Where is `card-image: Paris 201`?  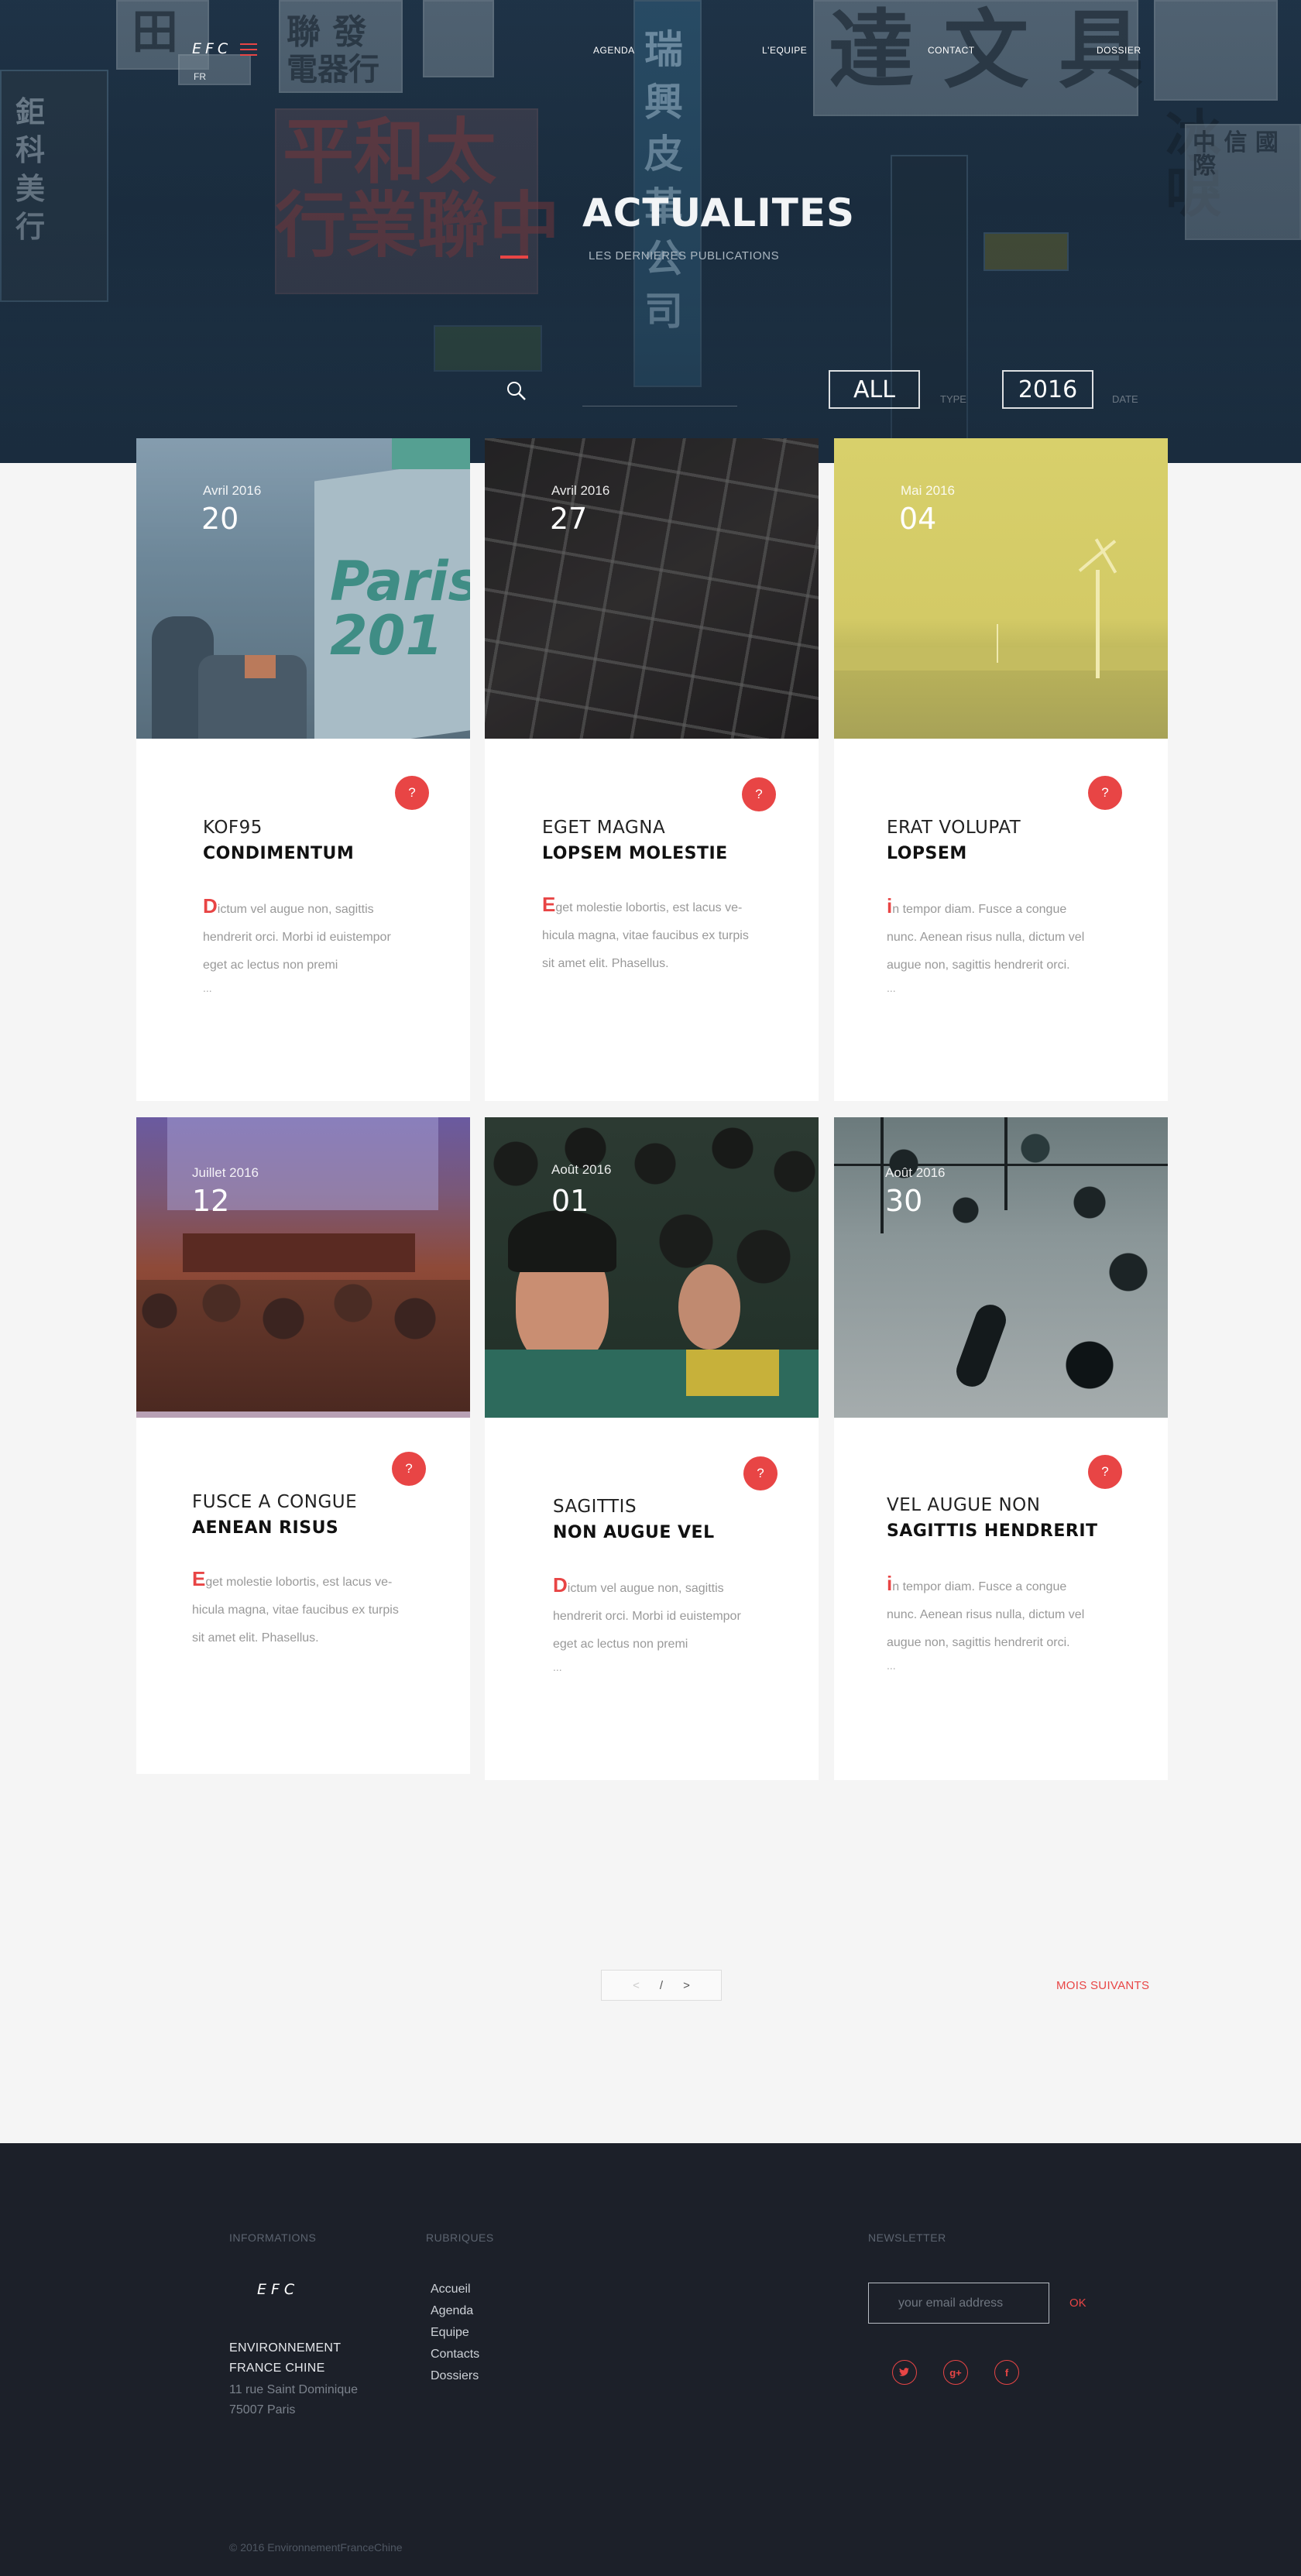
card-image: Paris 201 is located at coordinates (303, 588).